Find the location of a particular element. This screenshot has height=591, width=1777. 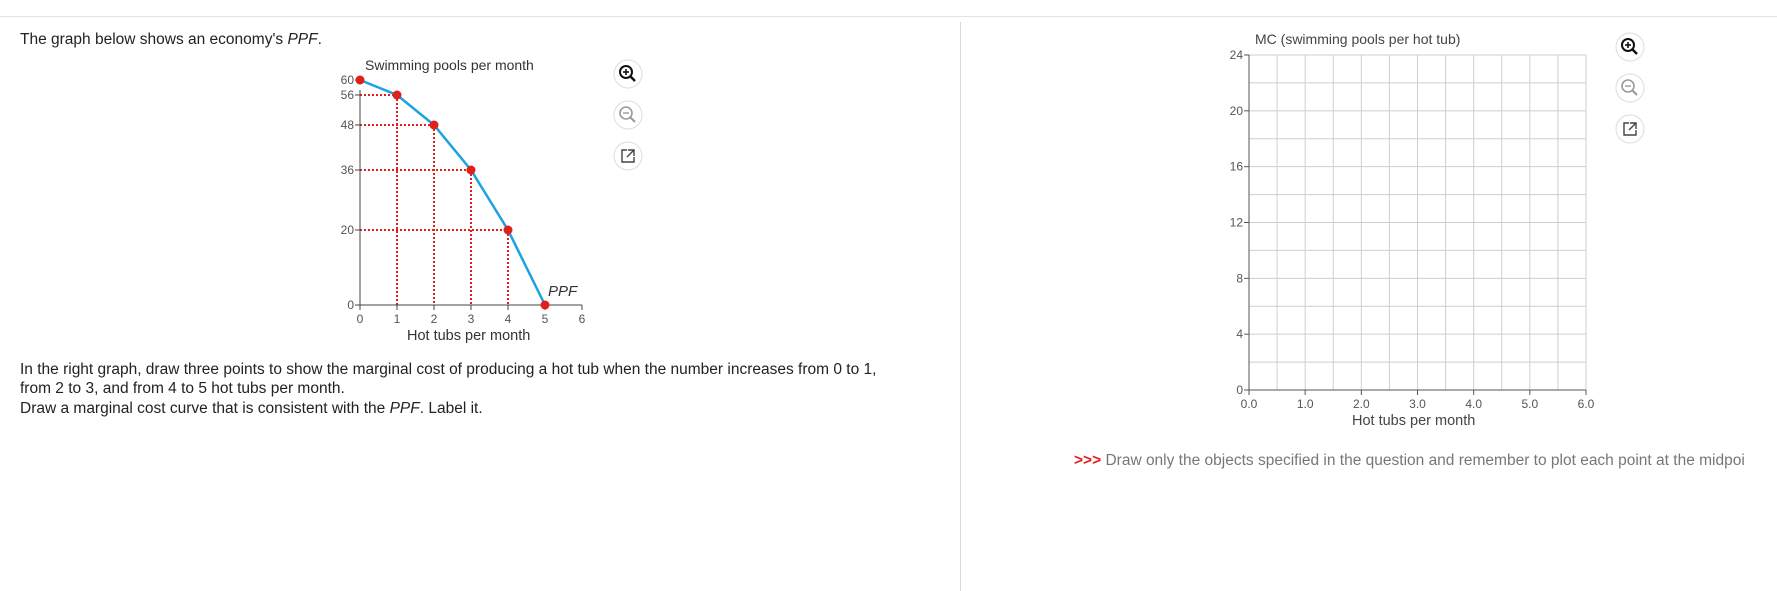

mc-y-tick-label: 4 is located at coordinates (1239, 334).